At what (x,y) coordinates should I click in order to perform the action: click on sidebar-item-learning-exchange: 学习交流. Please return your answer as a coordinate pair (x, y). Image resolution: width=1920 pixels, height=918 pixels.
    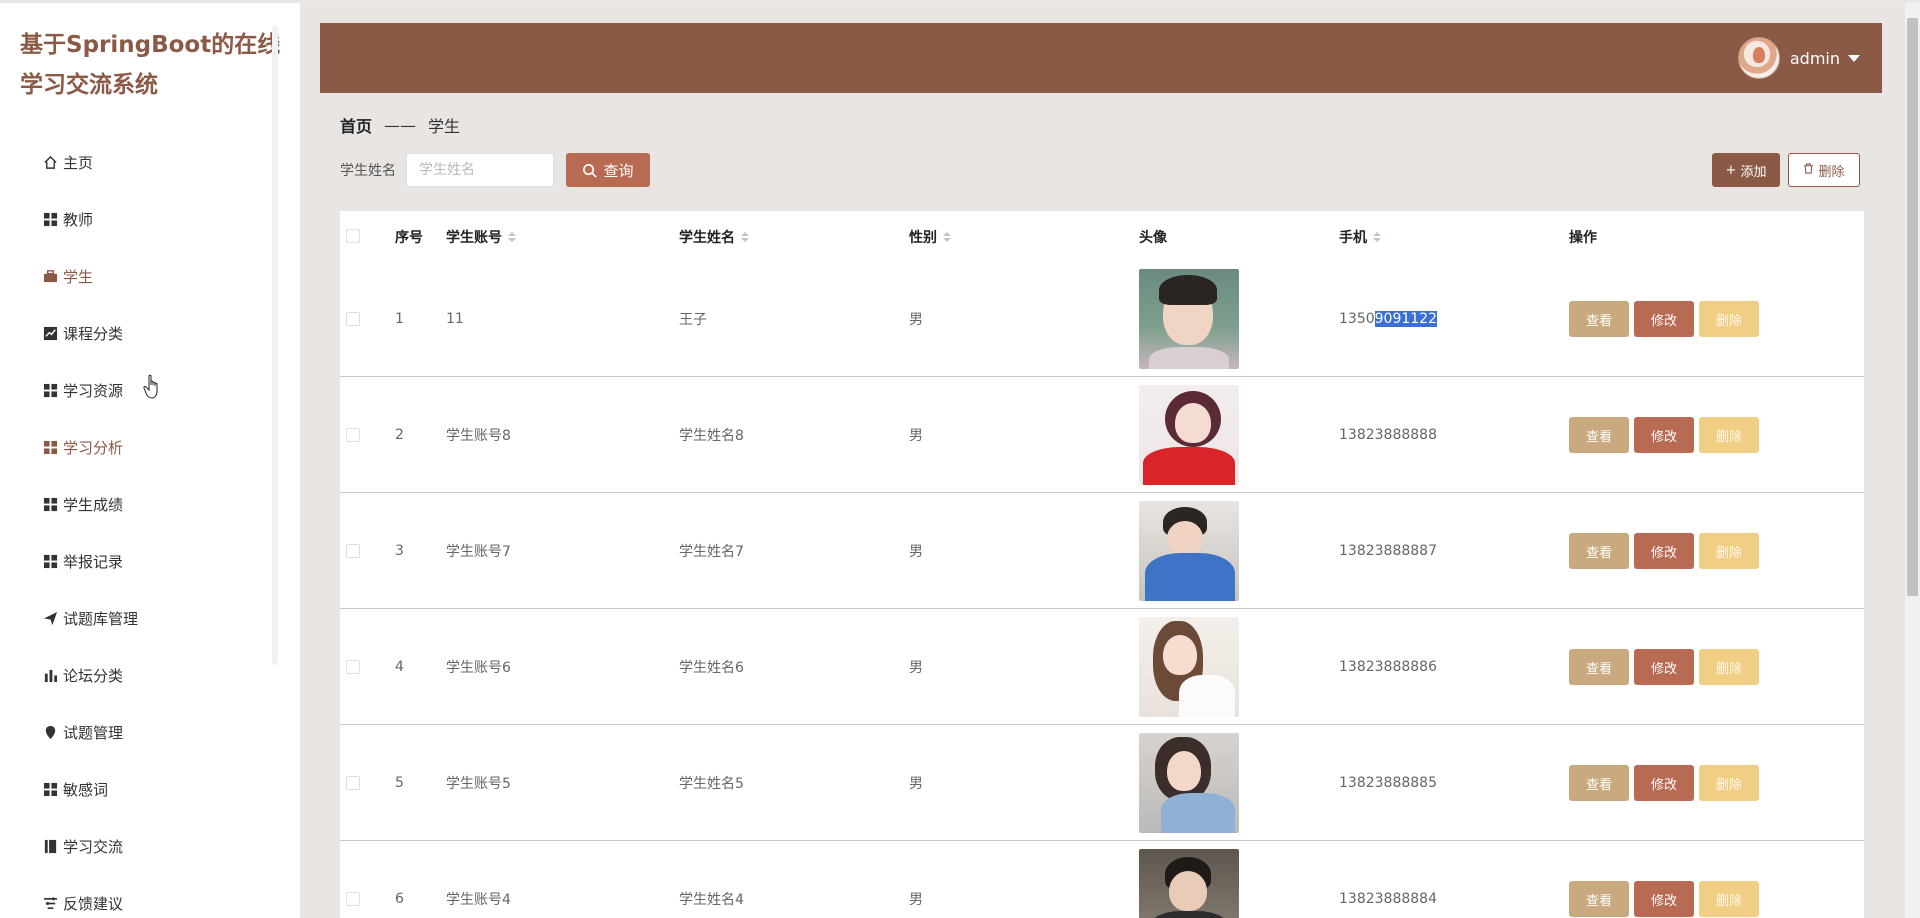
    Looking at the image, I should click on (90, 846).